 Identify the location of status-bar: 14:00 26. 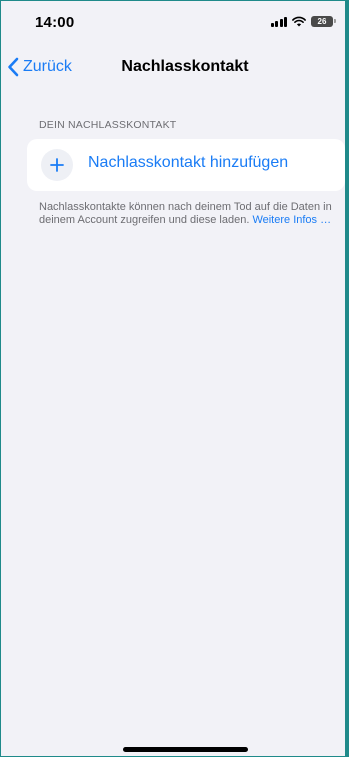
(173, 21).